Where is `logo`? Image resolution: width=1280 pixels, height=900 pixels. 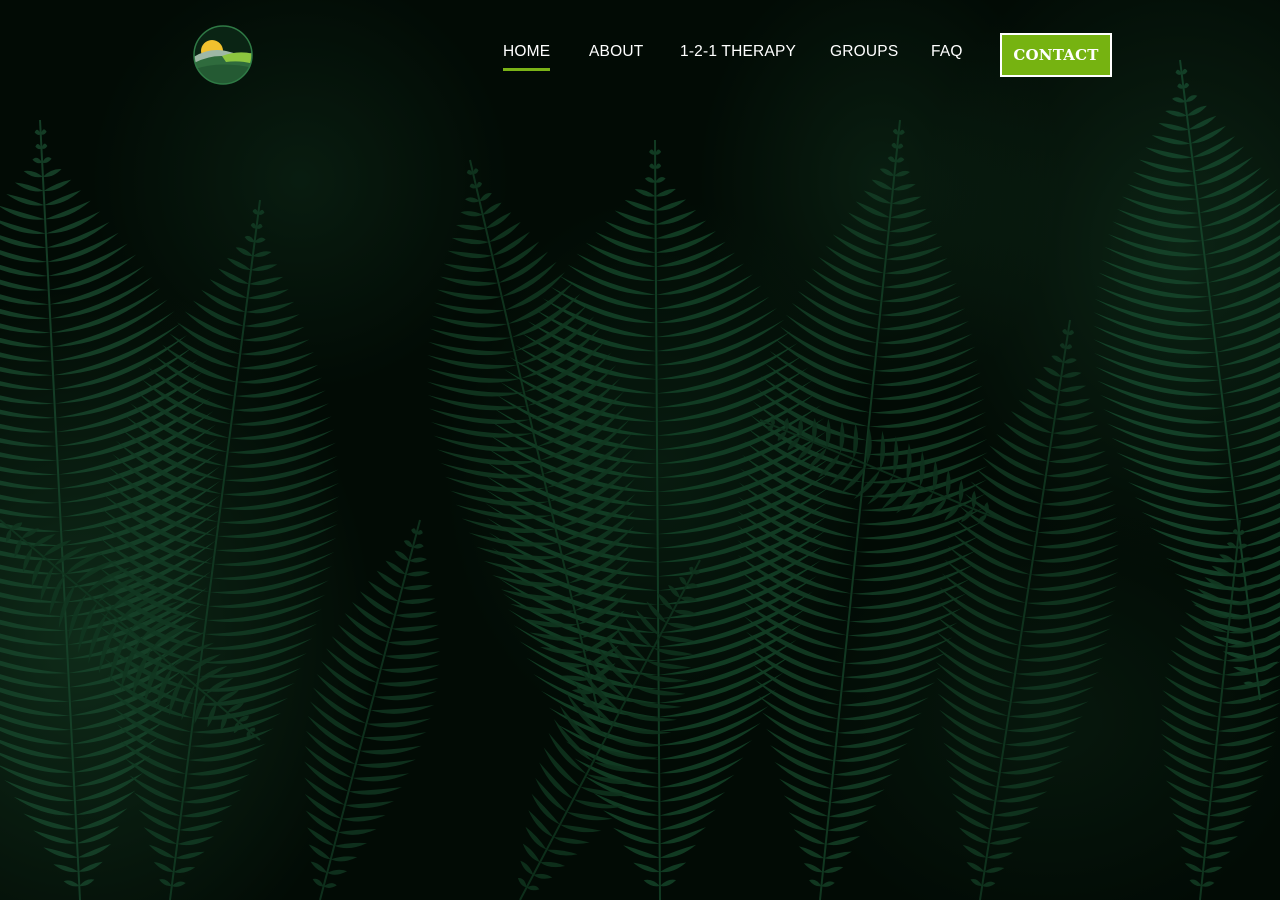
logo is located at coordinates (223, 55).